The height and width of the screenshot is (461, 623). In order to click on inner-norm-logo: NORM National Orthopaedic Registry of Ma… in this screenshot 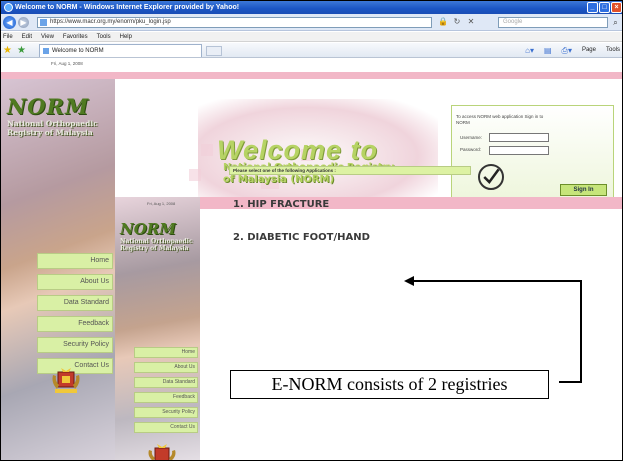, I will do `click(159, 236)`.